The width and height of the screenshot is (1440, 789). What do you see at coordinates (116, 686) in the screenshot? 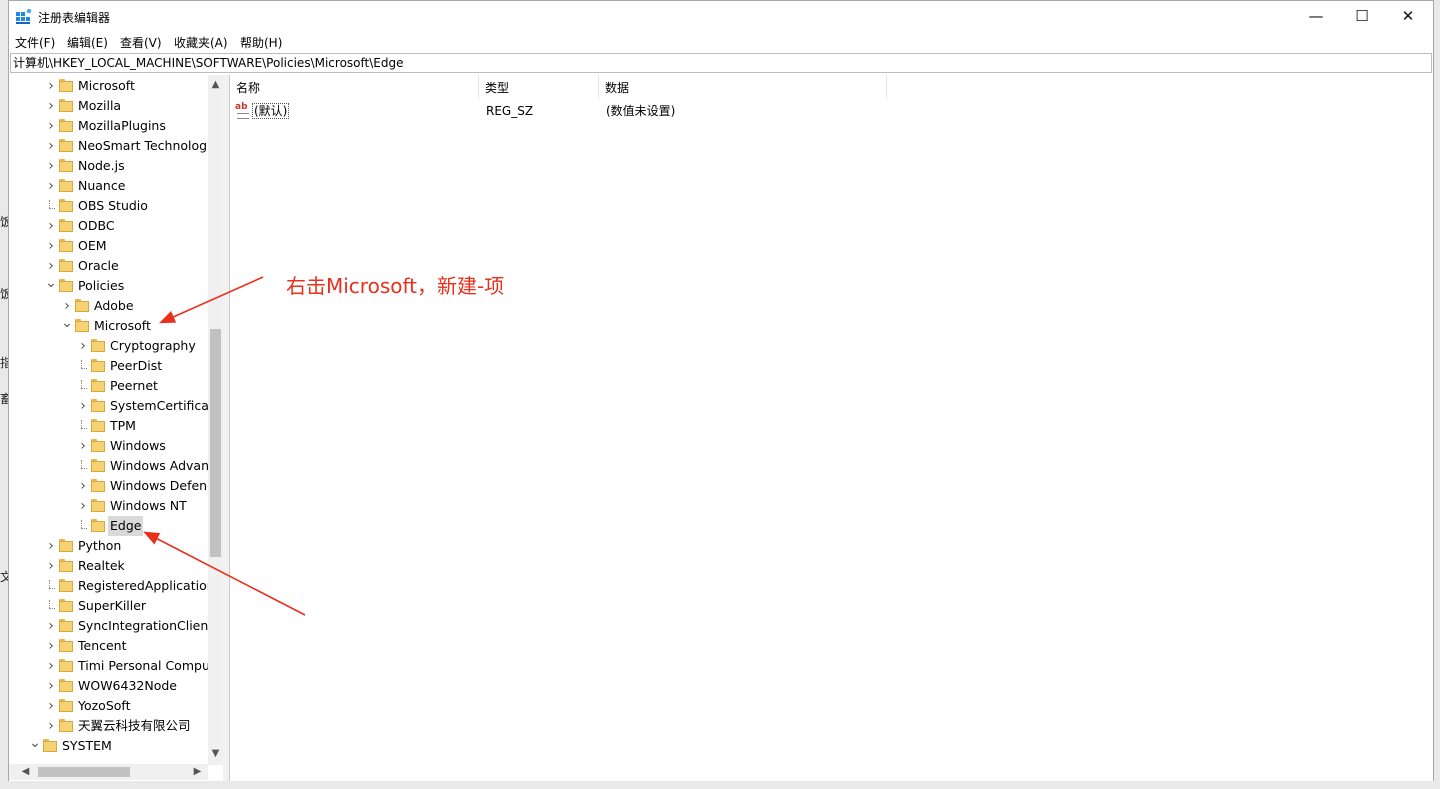
I see `tree-item: › WOW6432Node` at bounding box center [116, 686].